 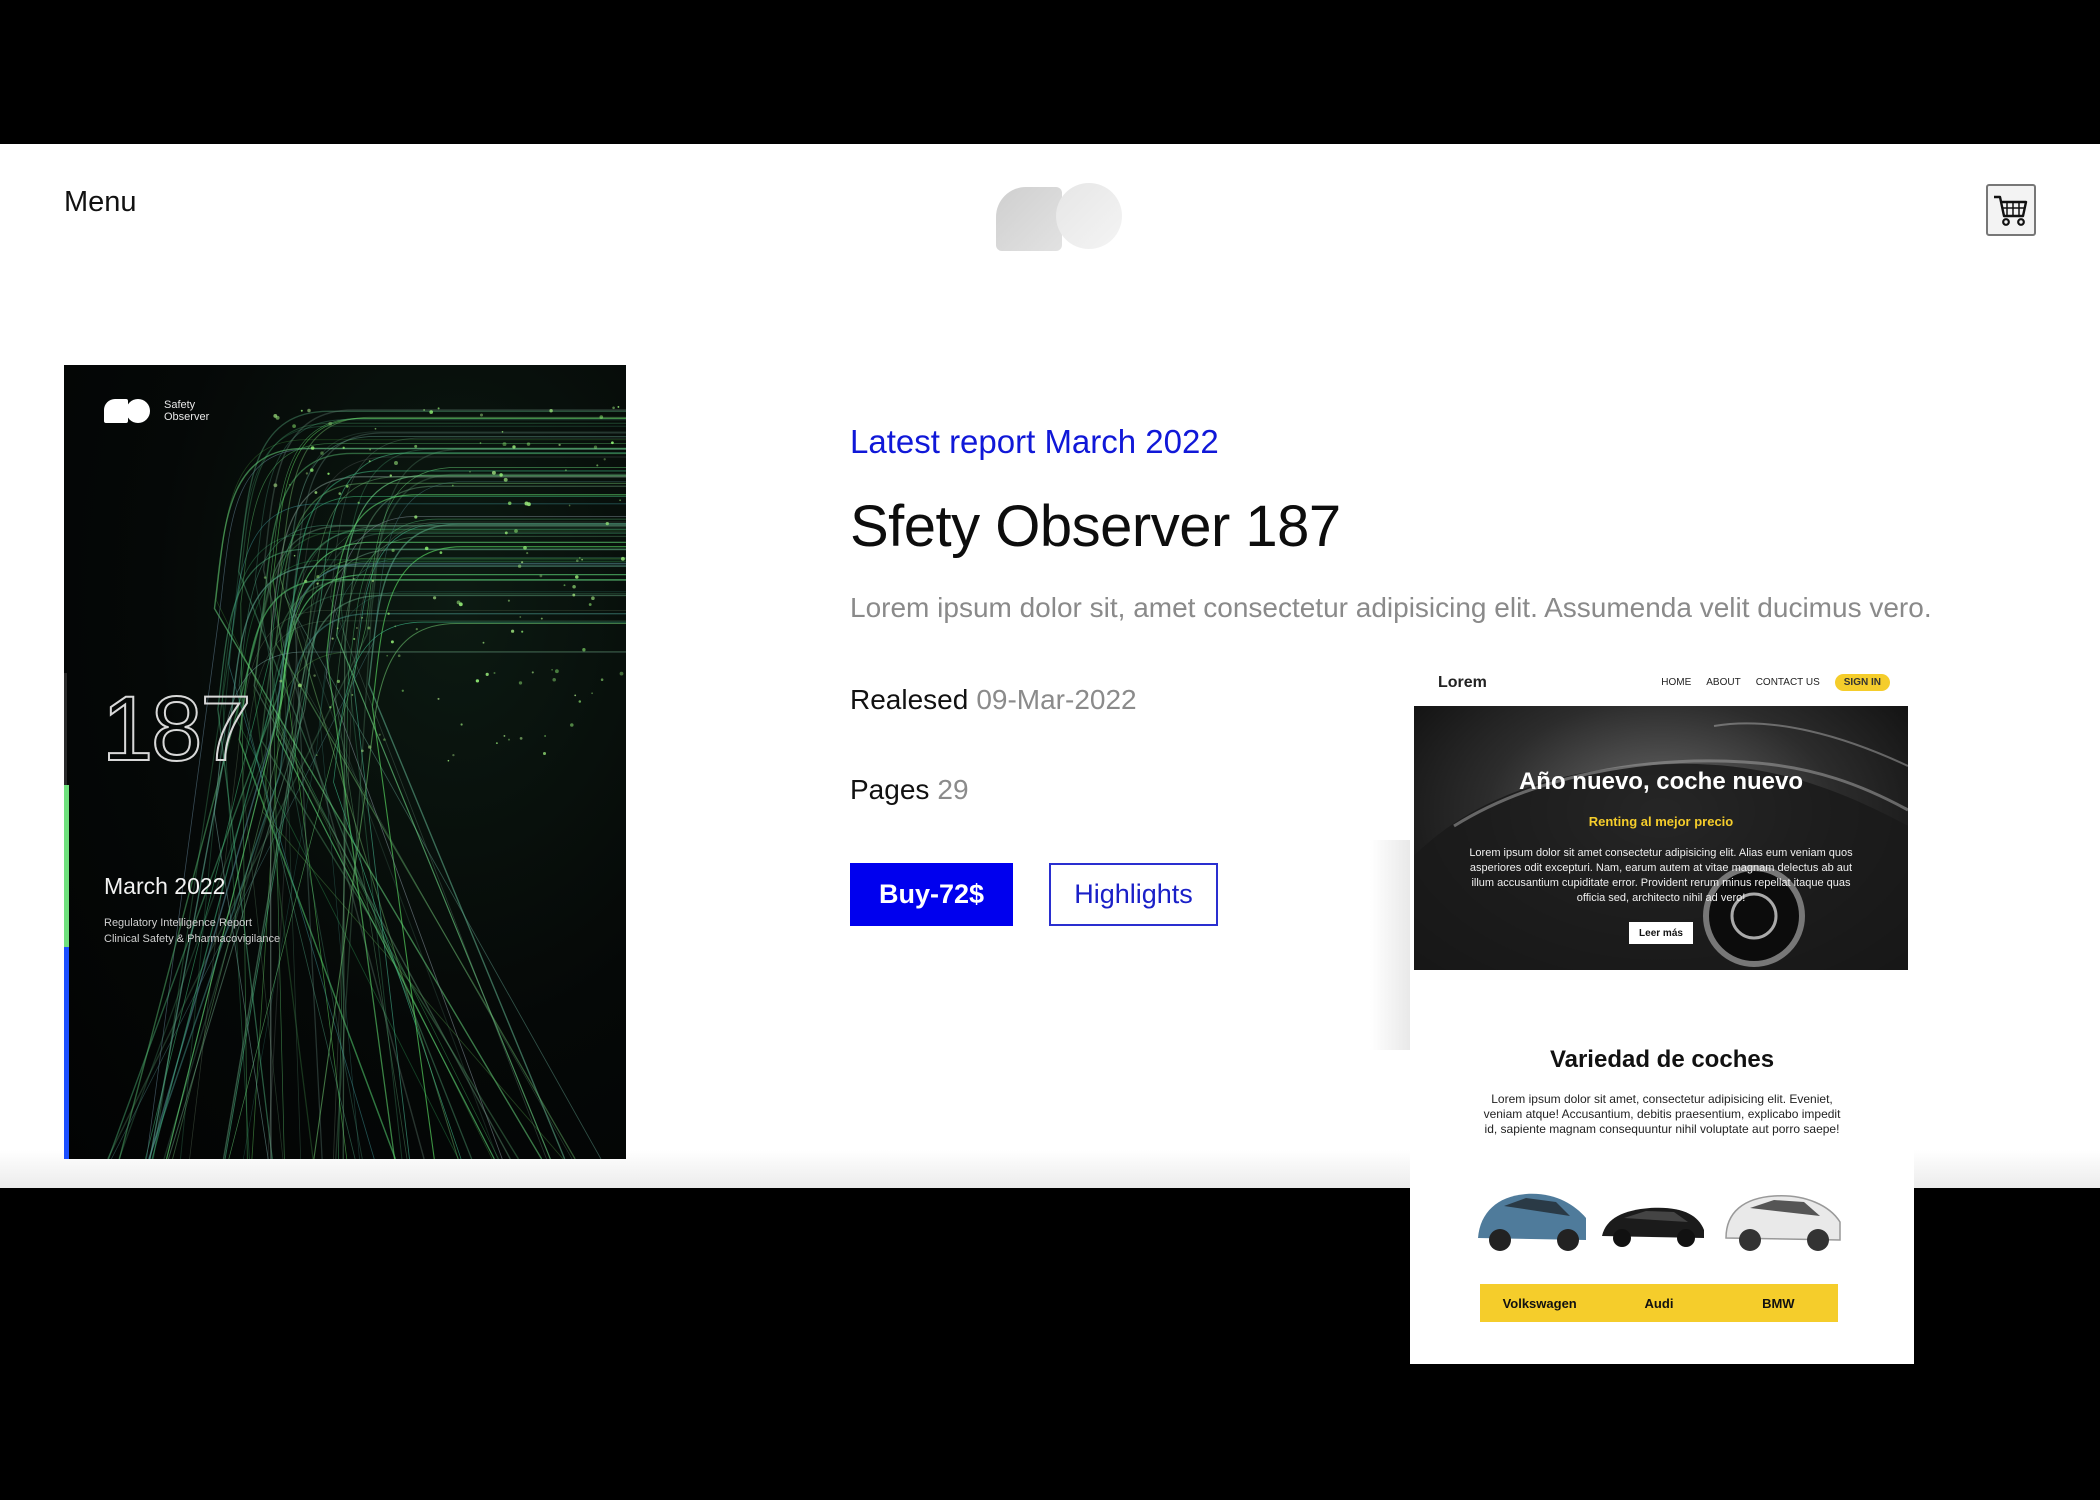 I want to click on brand-audi: Audi, so click(x=1658, y=1303).